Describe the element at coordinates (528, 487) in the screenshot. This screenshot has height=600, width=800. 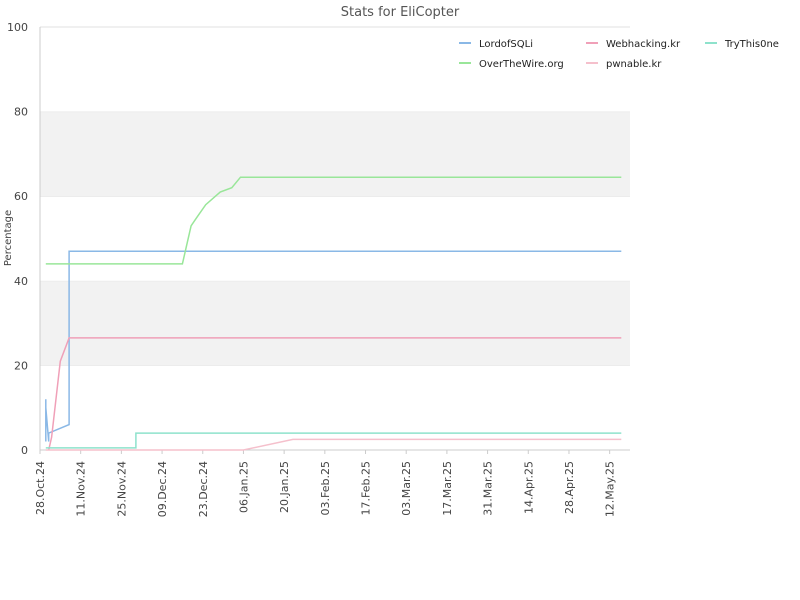
I see `x-tick-label: 14.Apr.25` at that location.